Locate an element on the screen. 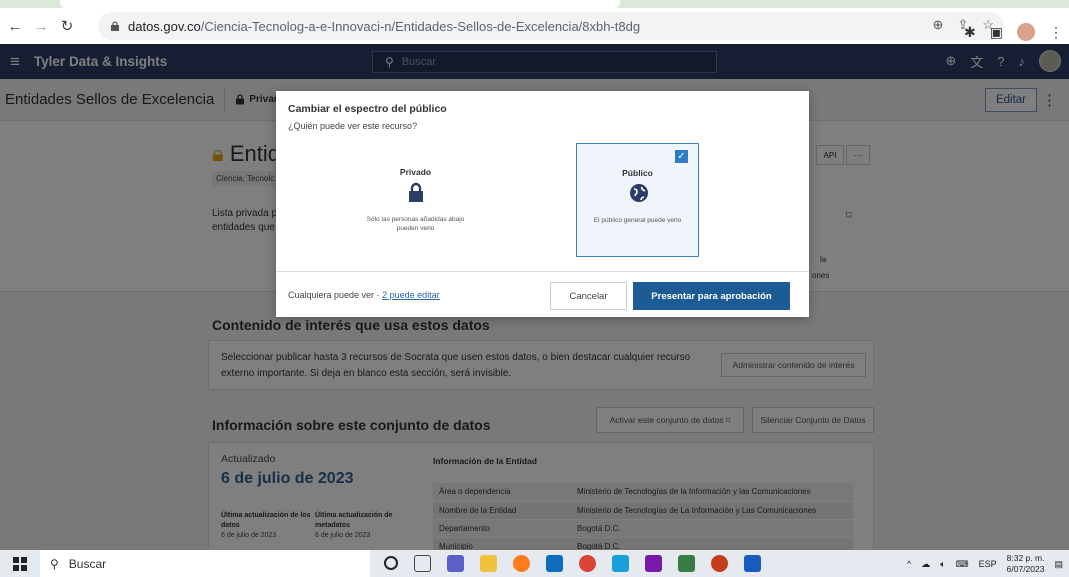 The height and width of the screenshot is (577, 1069). language-indicator: ESP is located at coordinates (988, 564).